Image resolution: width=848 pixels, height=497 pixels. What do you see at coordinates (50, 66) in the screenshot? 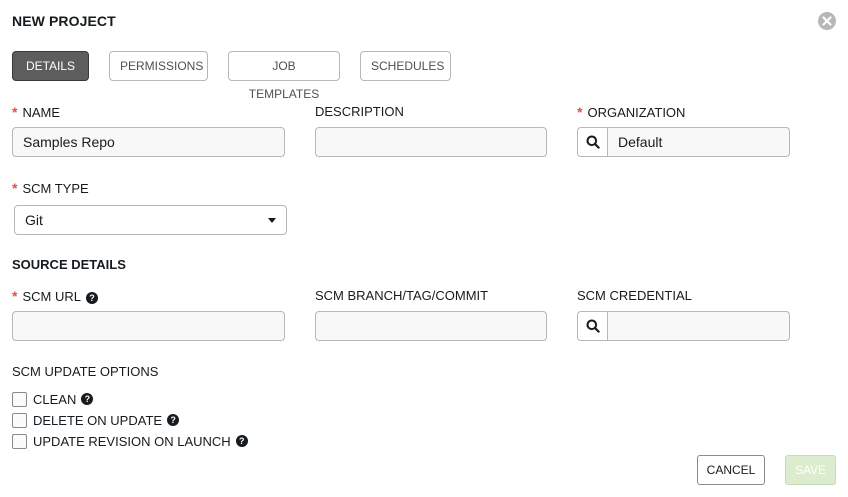
I see `tab-details: DETAILS` at bounding box center [50, 66].